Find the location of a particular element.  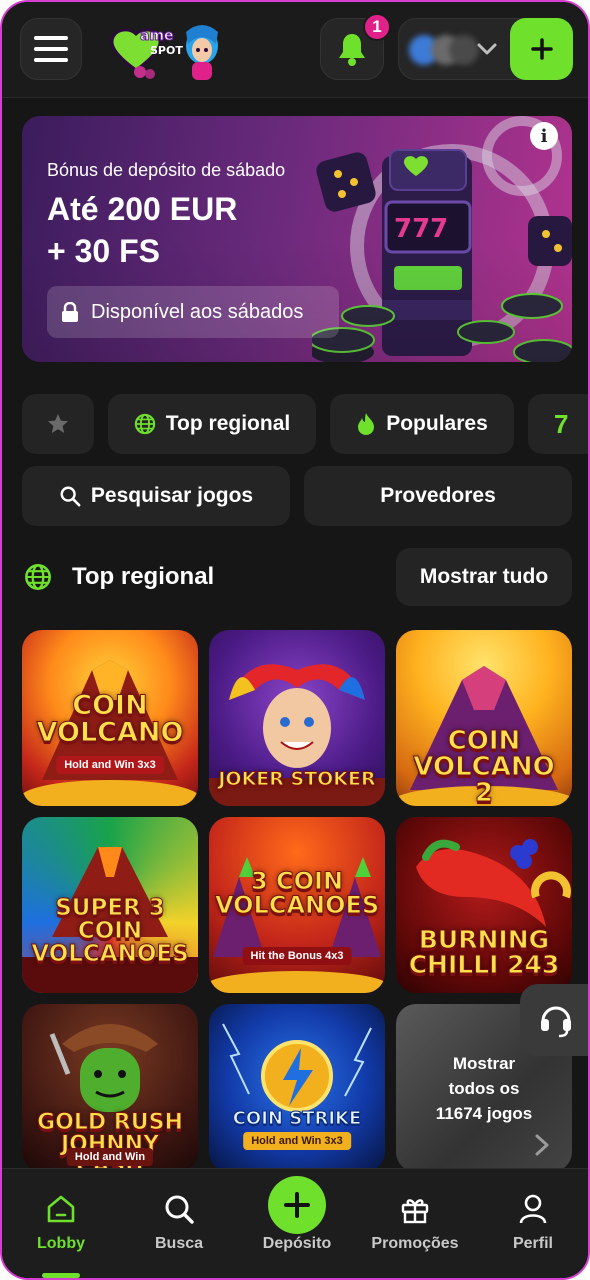

more-tile-line: 11674 jogos is located at coordinates (484, 1113).